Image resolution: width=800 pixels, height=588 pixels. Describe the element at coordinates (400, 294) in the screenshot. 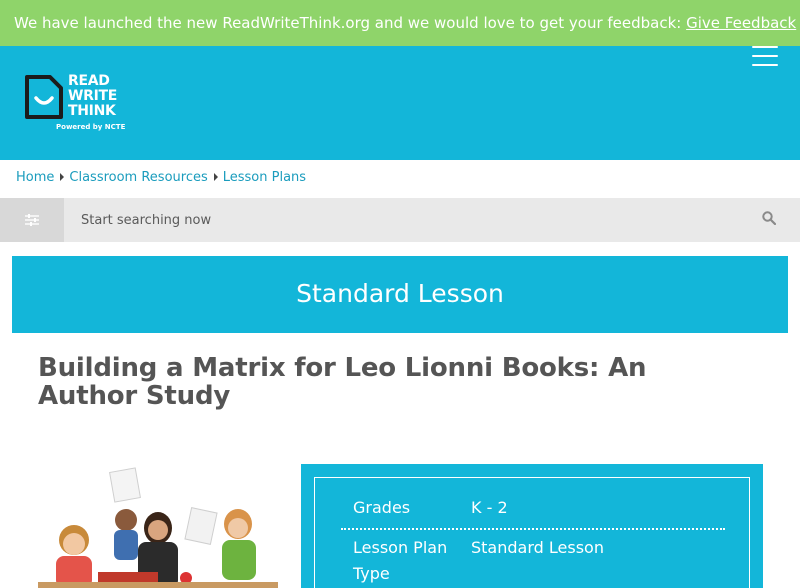

I see `lesson-type-banner: Standard Lesson` at that location.